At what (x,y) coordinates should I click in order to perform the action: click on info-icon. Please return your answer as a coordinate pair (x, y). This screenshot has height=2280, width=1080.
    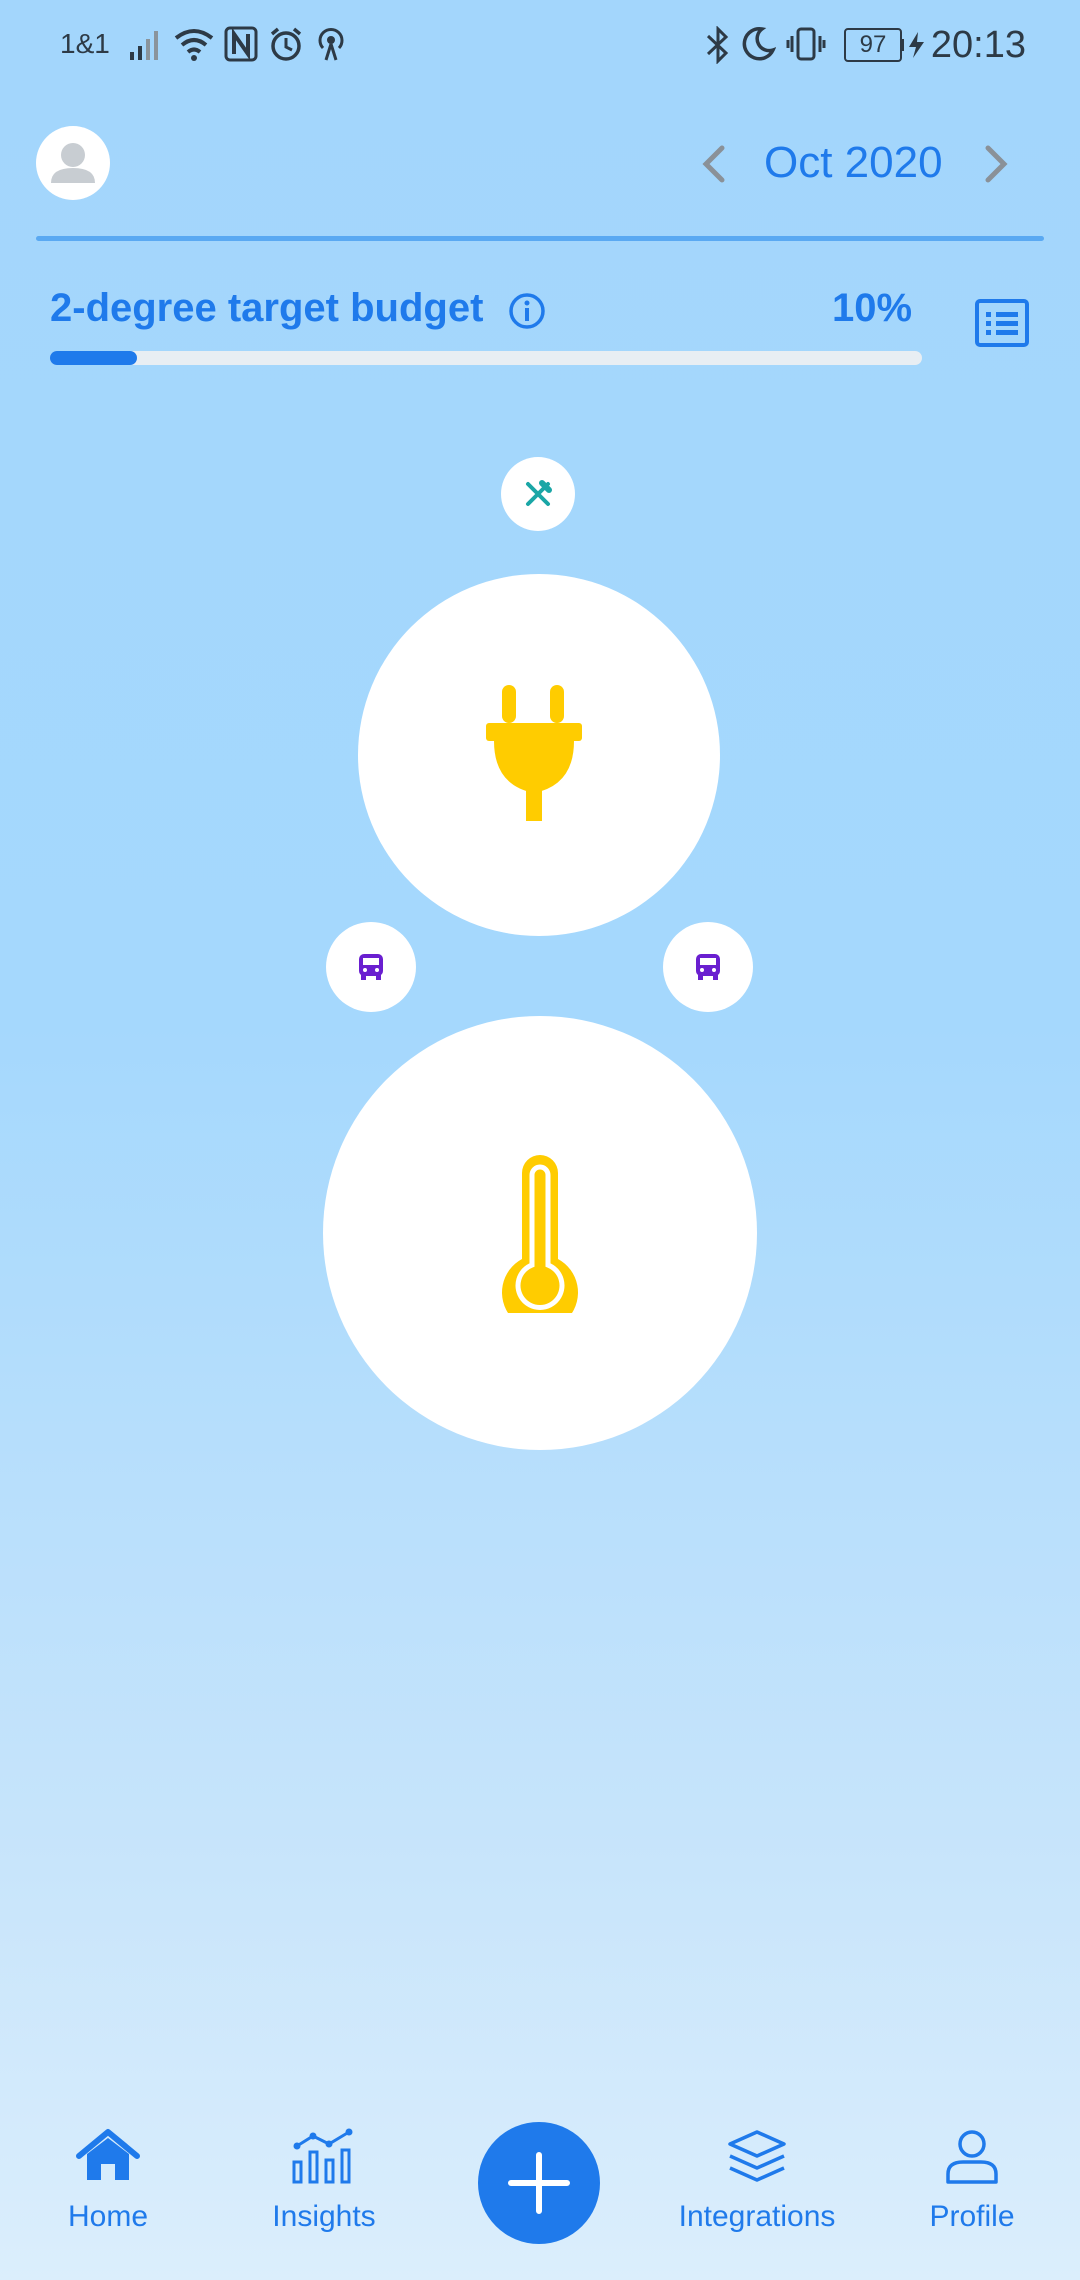
    Looking at the image, I should click on (527, 311).